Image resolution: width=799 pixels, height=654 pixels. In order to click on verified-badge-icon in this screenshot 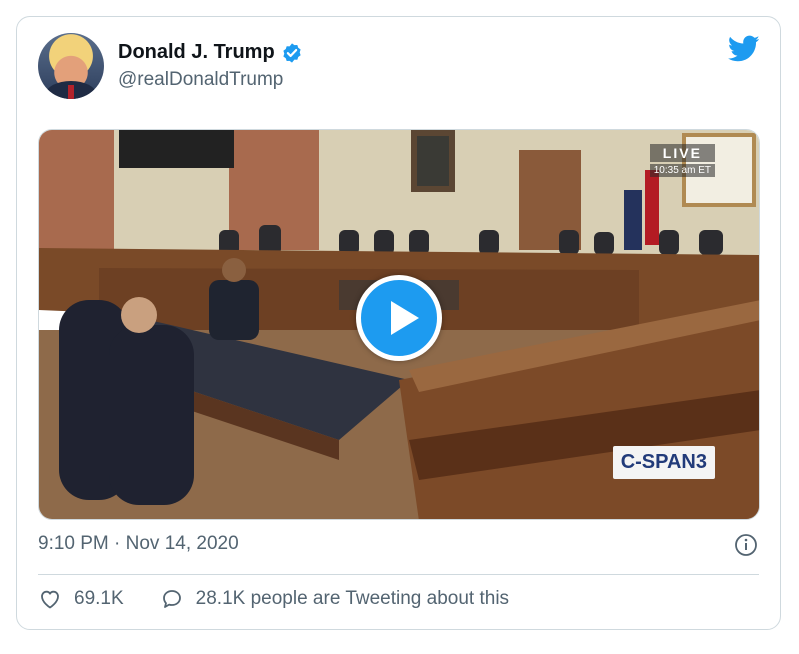, I will do `click(292, 52)`.